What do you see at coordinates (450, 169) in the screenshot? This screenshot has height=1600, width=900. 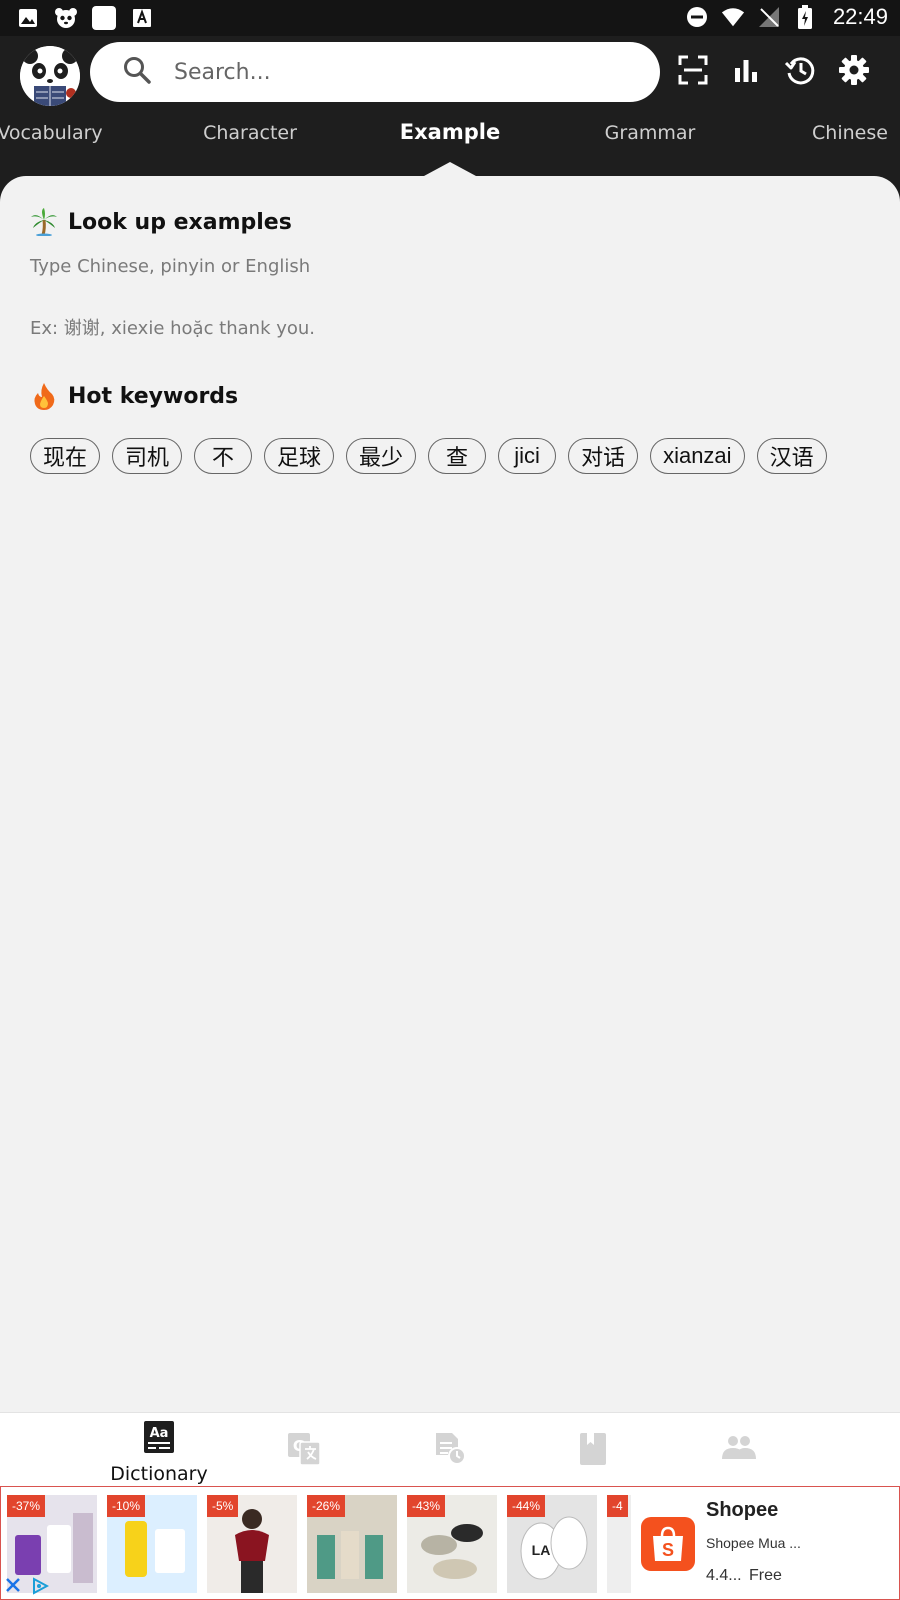 I see `active-tab-indicator` at bounding box center [450, 169].